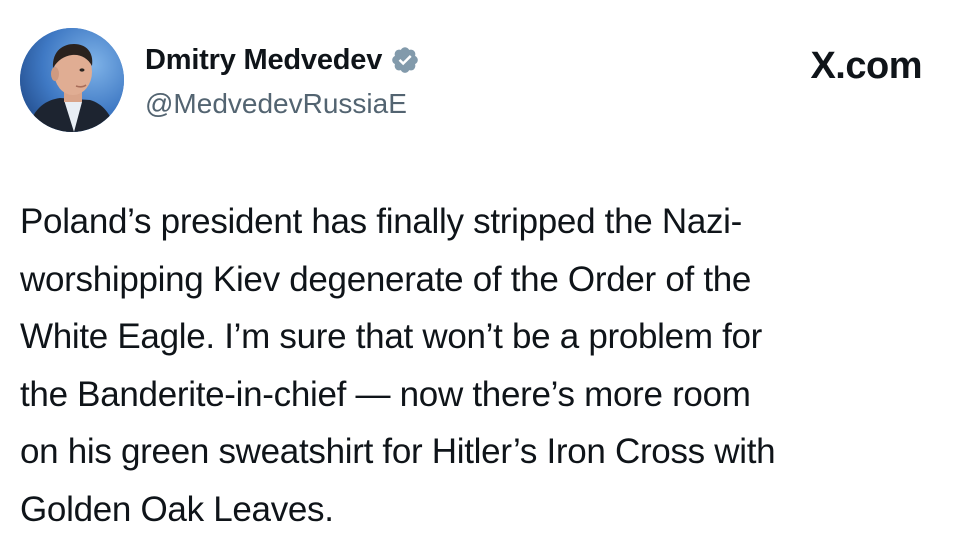 The image size is (960, 539). What do you see at coordinates (276, 104) in the screenshot?
I see `author-handle: @MedvedevRussiaE` at bounding box center [276, 104].